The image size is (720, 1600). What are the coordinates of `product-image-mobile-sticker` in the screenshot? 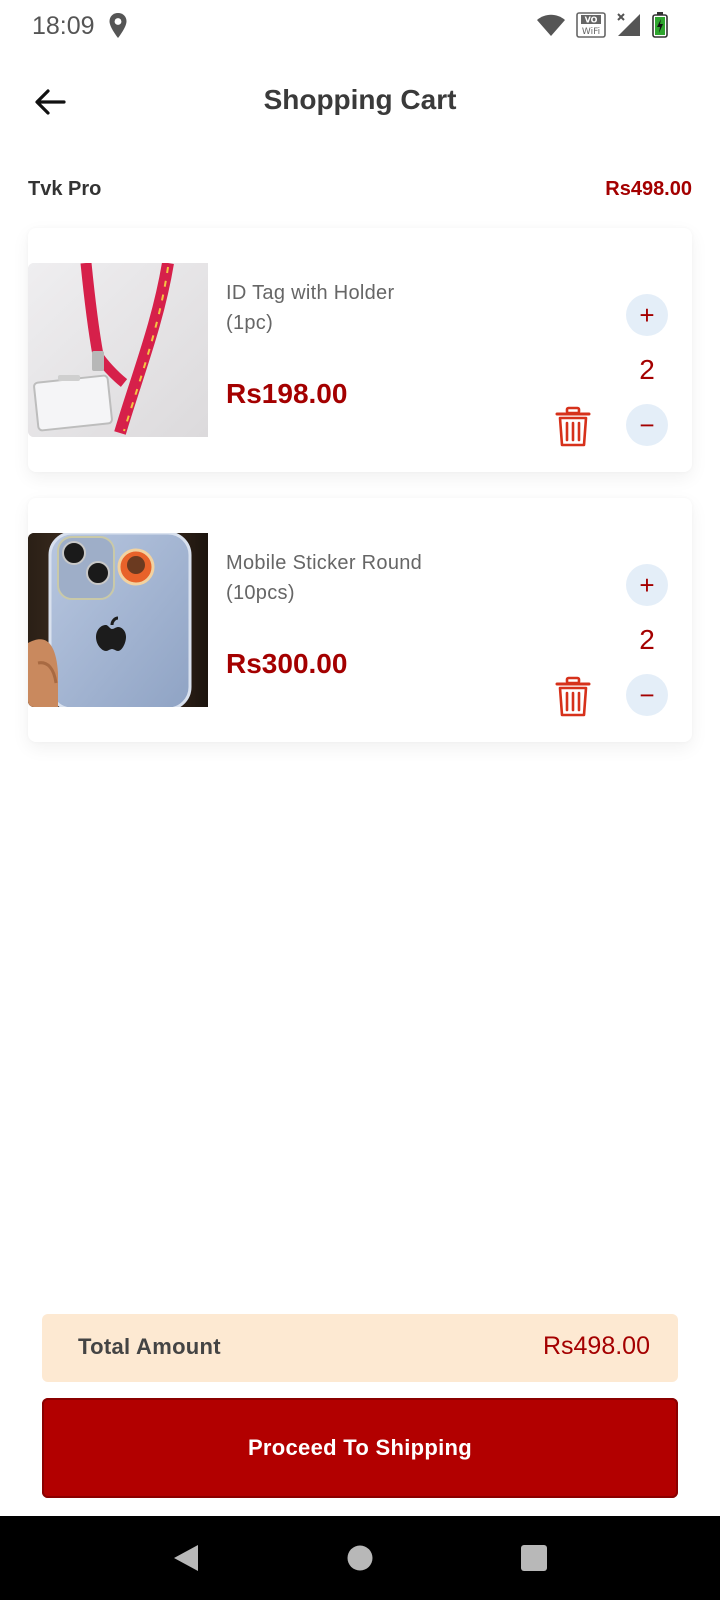 It's located at (118, 620).